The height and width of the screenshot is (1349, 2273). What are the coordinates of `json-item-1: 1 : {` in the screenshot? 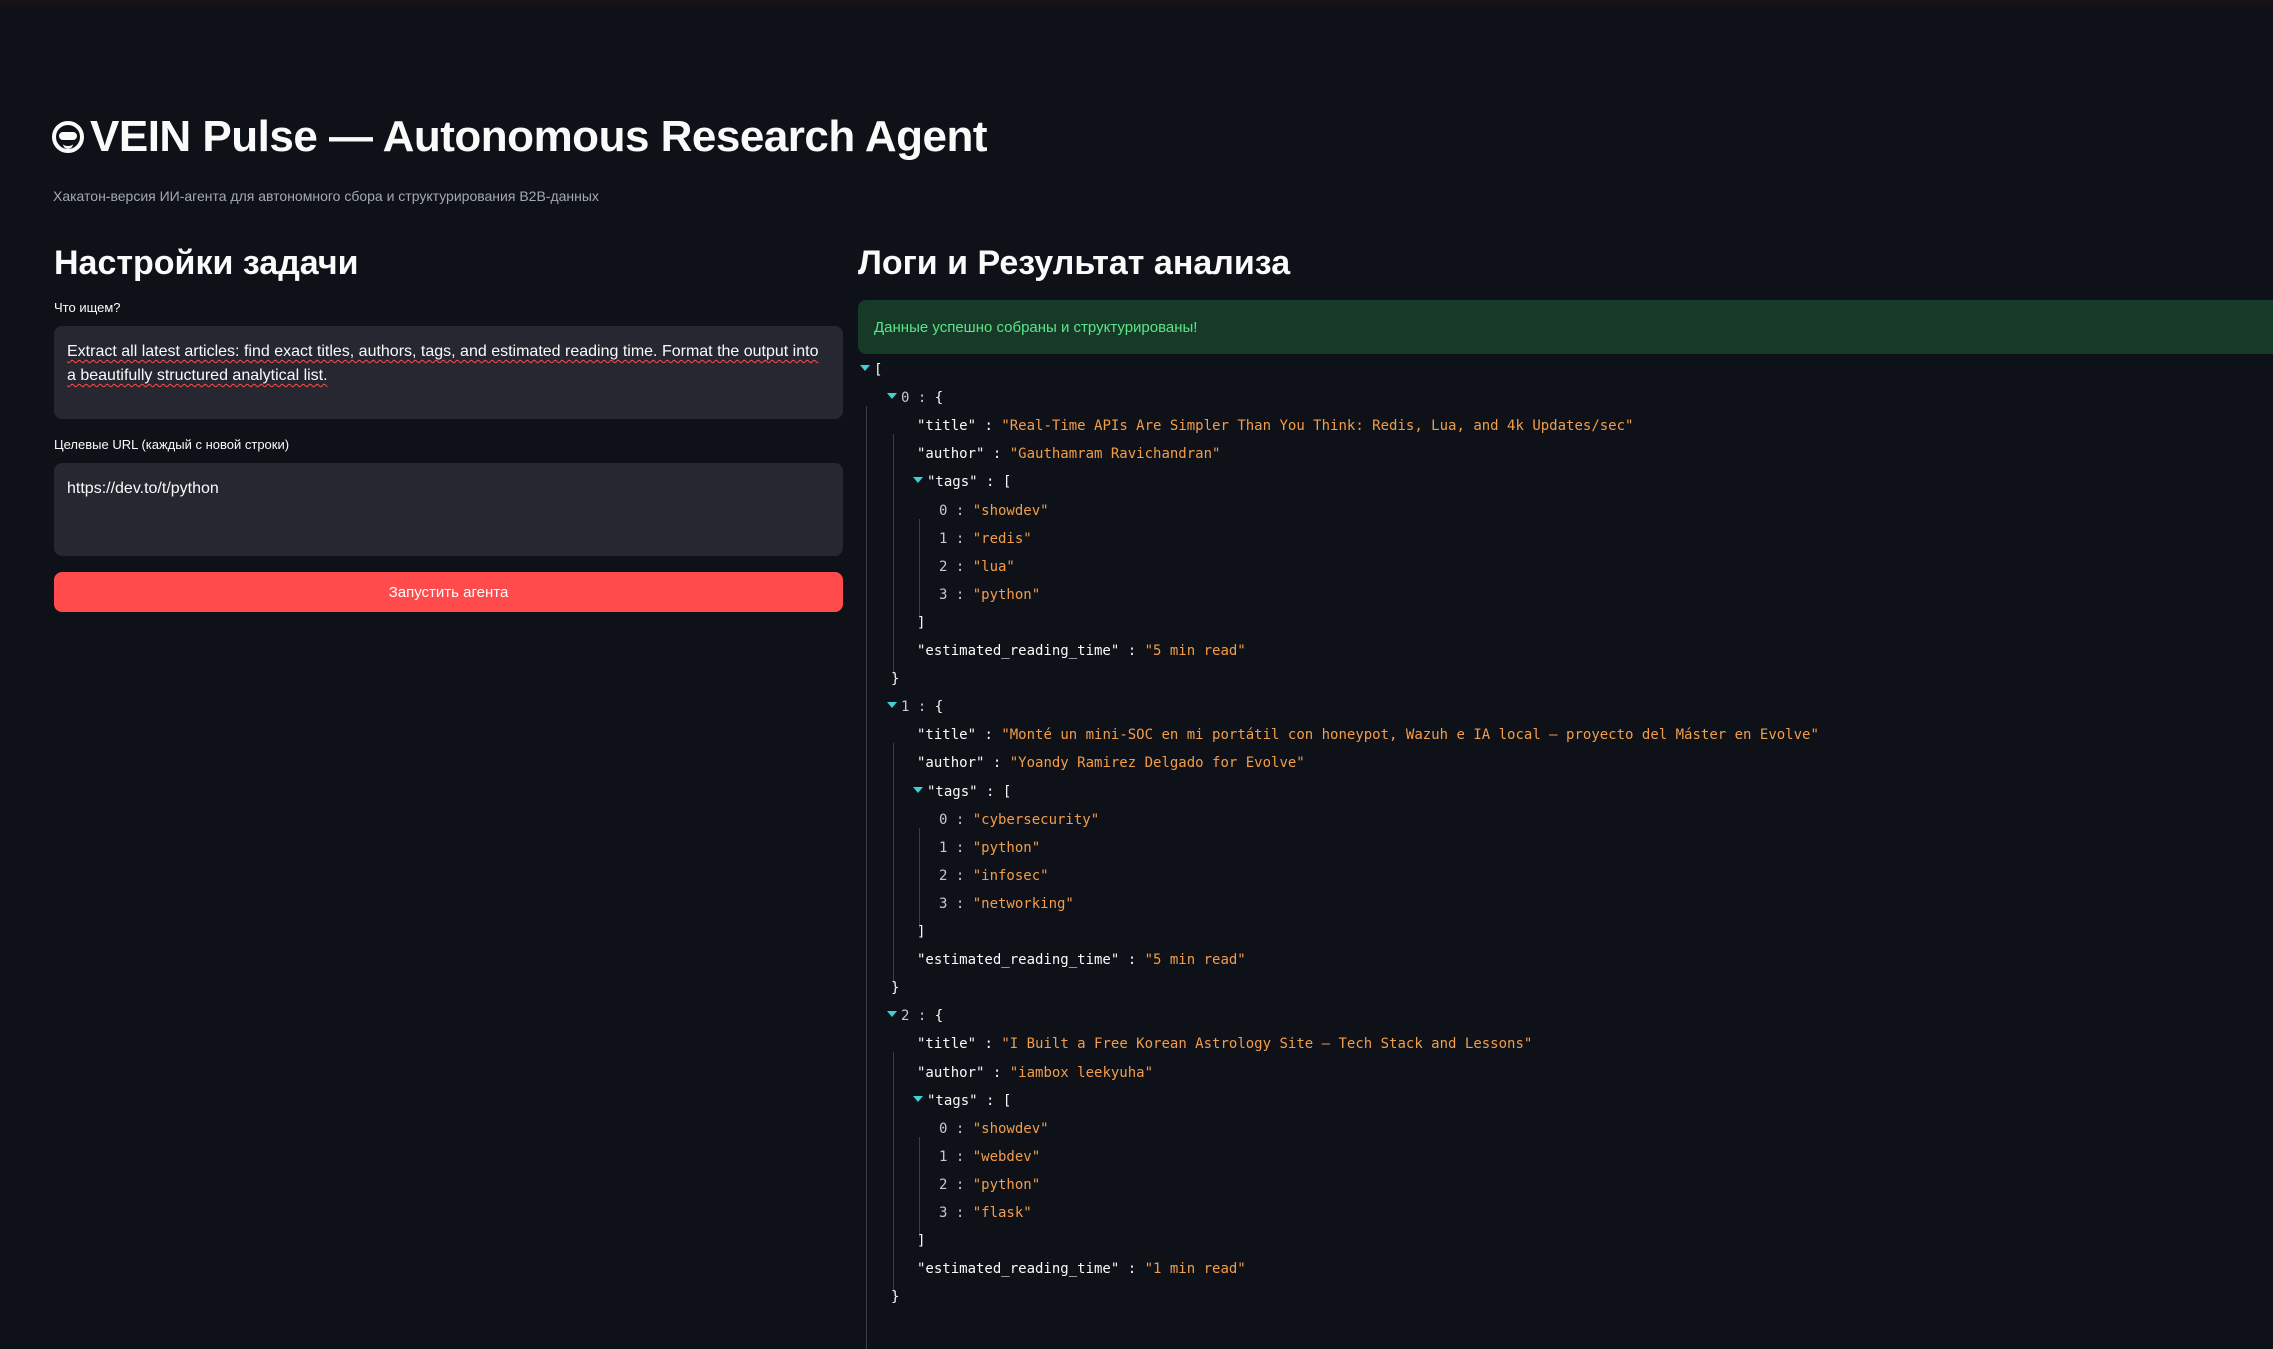 It's located at (915, 707).